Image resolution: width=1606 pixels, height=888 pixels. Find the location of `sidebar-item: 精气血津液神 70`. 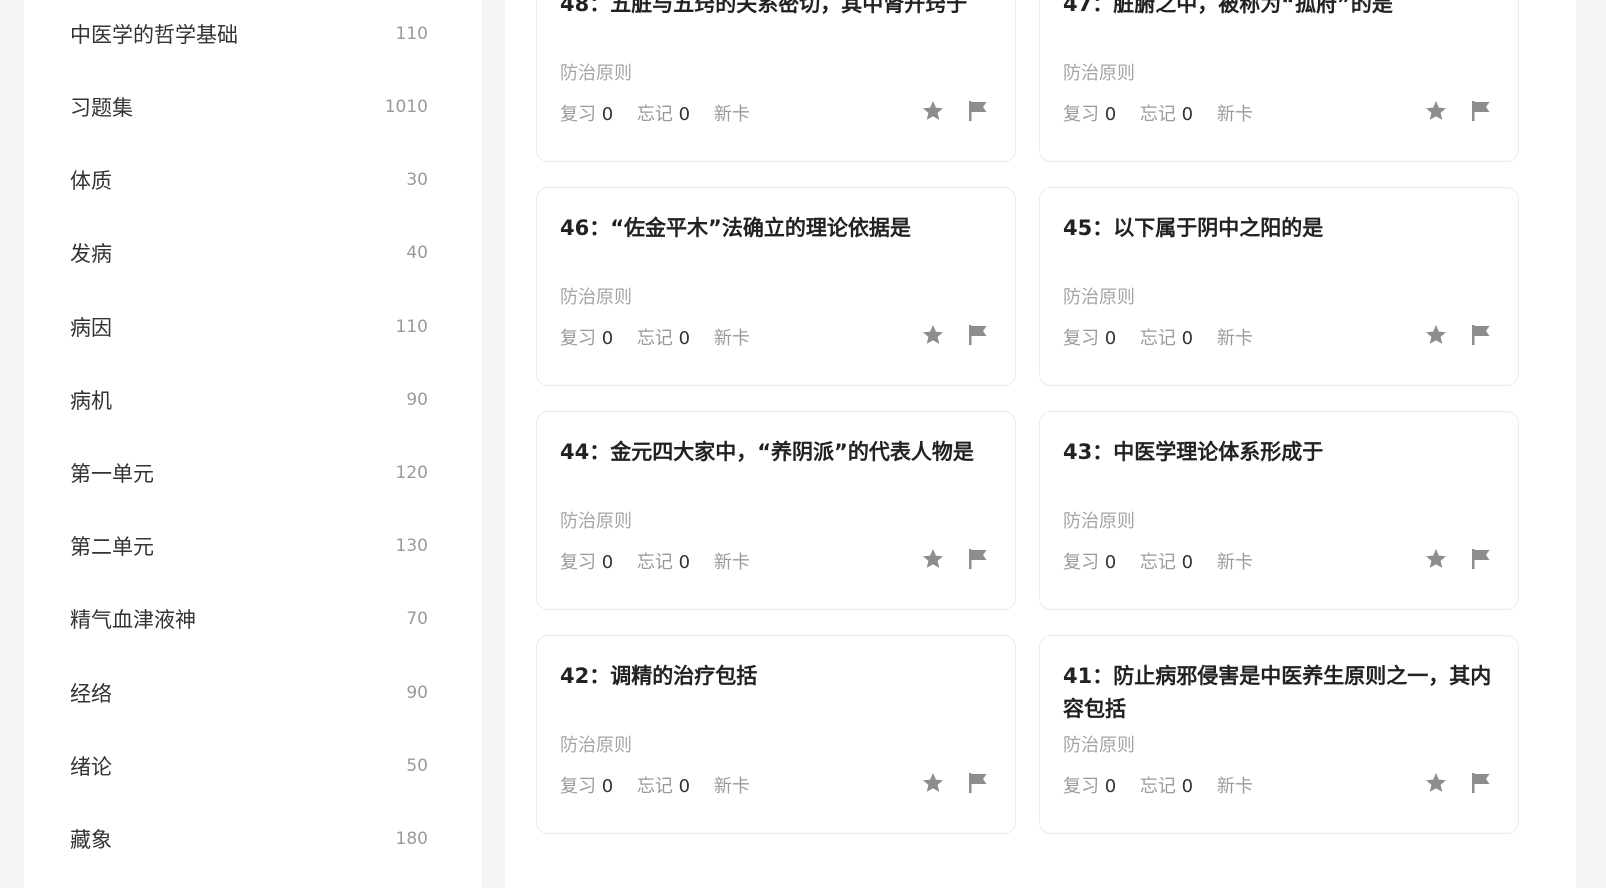

sidebar-item: 精气血津液神 70 is located at coordinates (253, 618).